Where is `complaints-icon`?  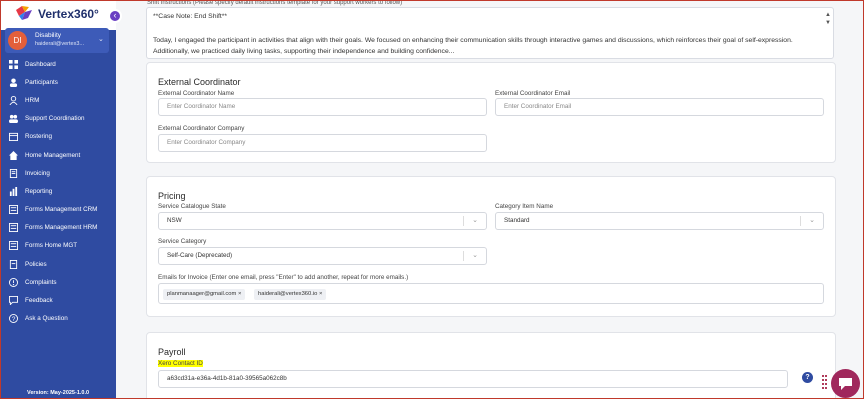
complaints-icon is located at coordinates (13, 282).